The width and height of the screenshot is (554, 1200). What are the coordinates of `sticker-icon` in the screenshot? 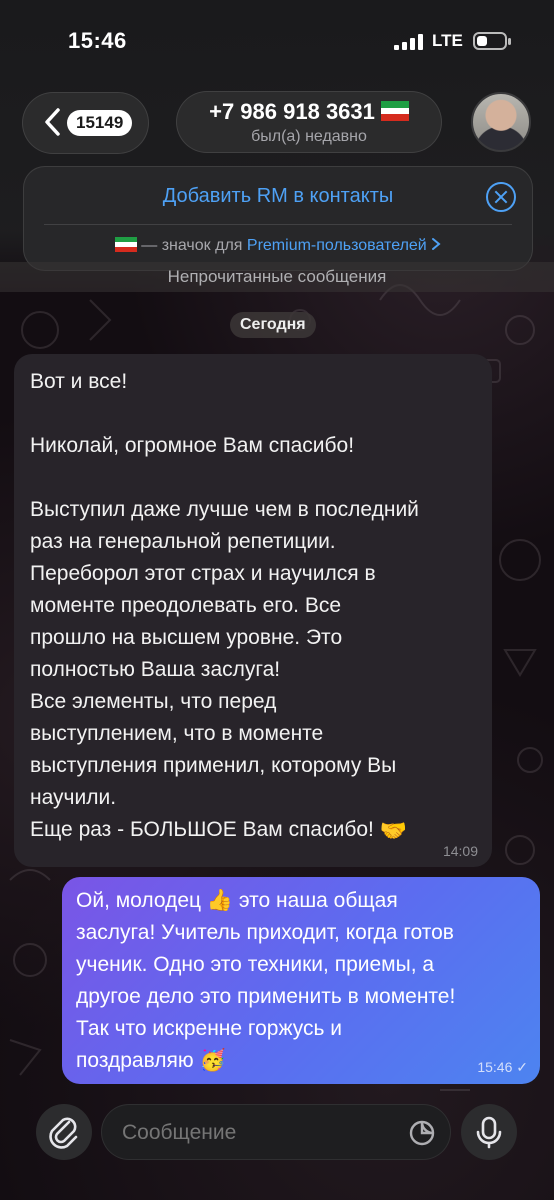 It's located at (422, 1133).